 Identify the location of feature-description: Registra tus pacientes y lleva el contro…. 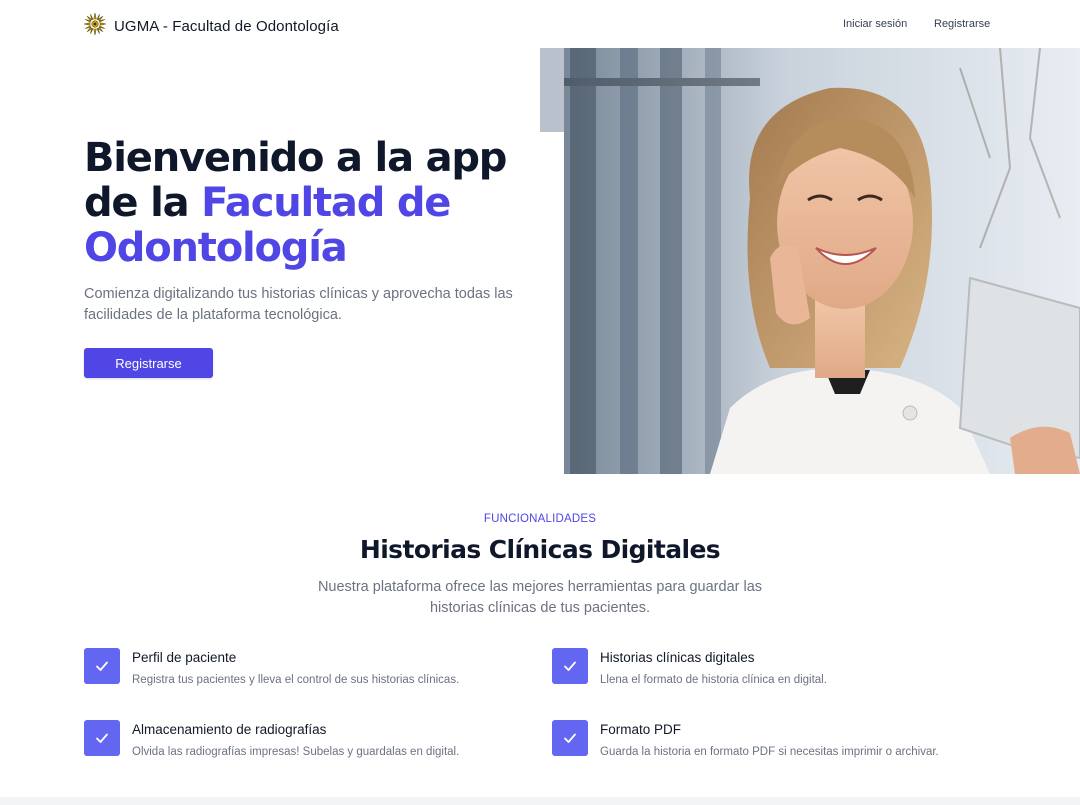
(296, 680).